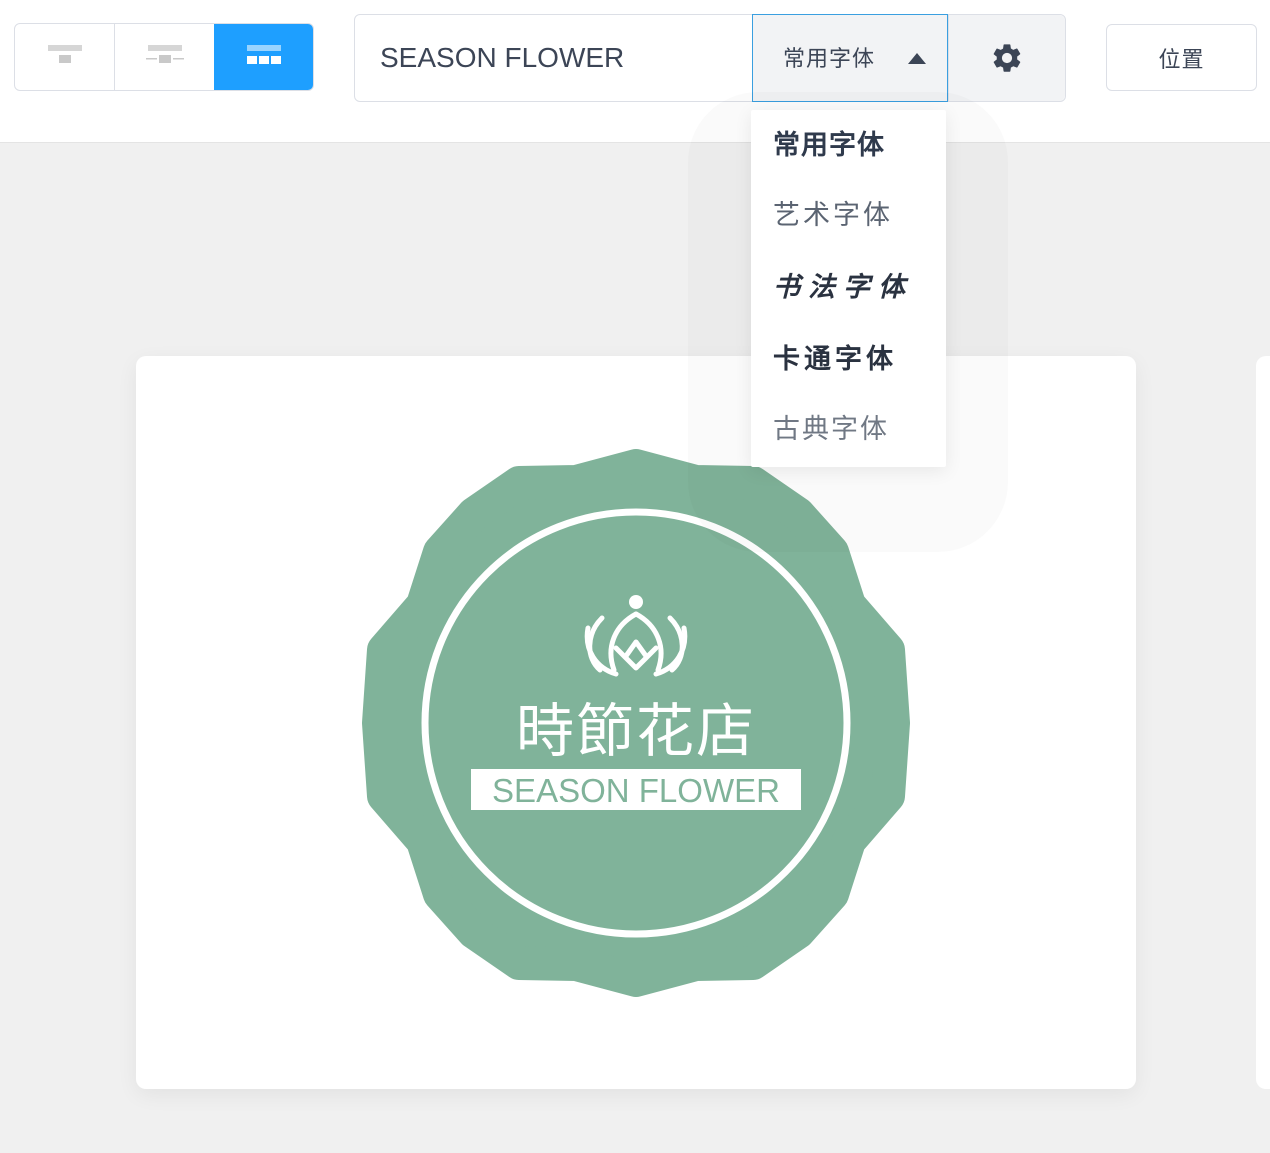  I want to click on font-option-artistic: 艺术字体, so click(833, 216).